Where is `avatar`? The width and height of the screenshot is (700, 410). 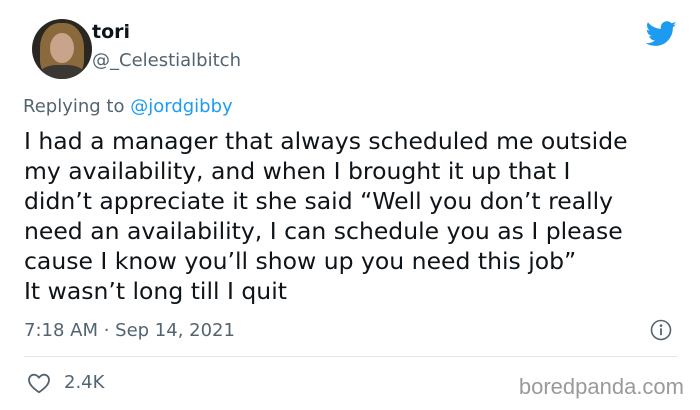
avatar is located at coordinates (62, 49).